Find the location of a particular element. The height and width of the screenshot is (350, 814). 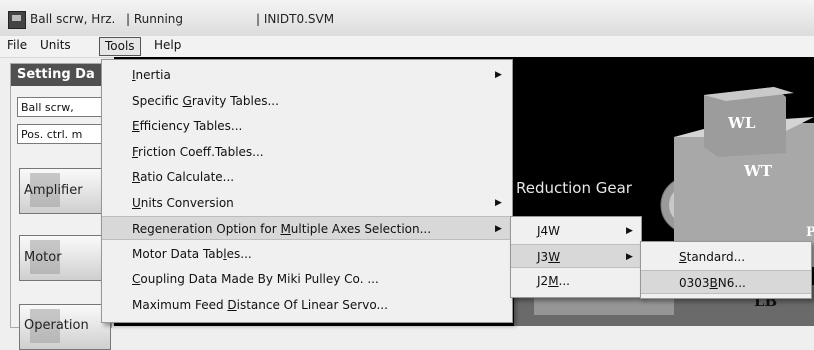

amplifier-button: Amplifier is located at coordinates (65, 191).